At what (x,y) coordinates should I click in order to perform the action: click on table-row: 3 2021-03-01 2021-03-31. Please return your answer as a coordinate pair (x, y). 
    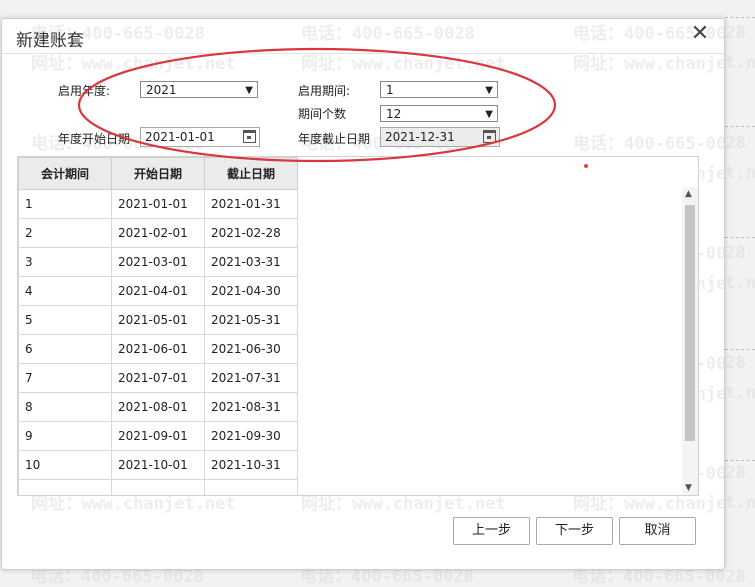
    Looking at the image, I should click on (158, 262).